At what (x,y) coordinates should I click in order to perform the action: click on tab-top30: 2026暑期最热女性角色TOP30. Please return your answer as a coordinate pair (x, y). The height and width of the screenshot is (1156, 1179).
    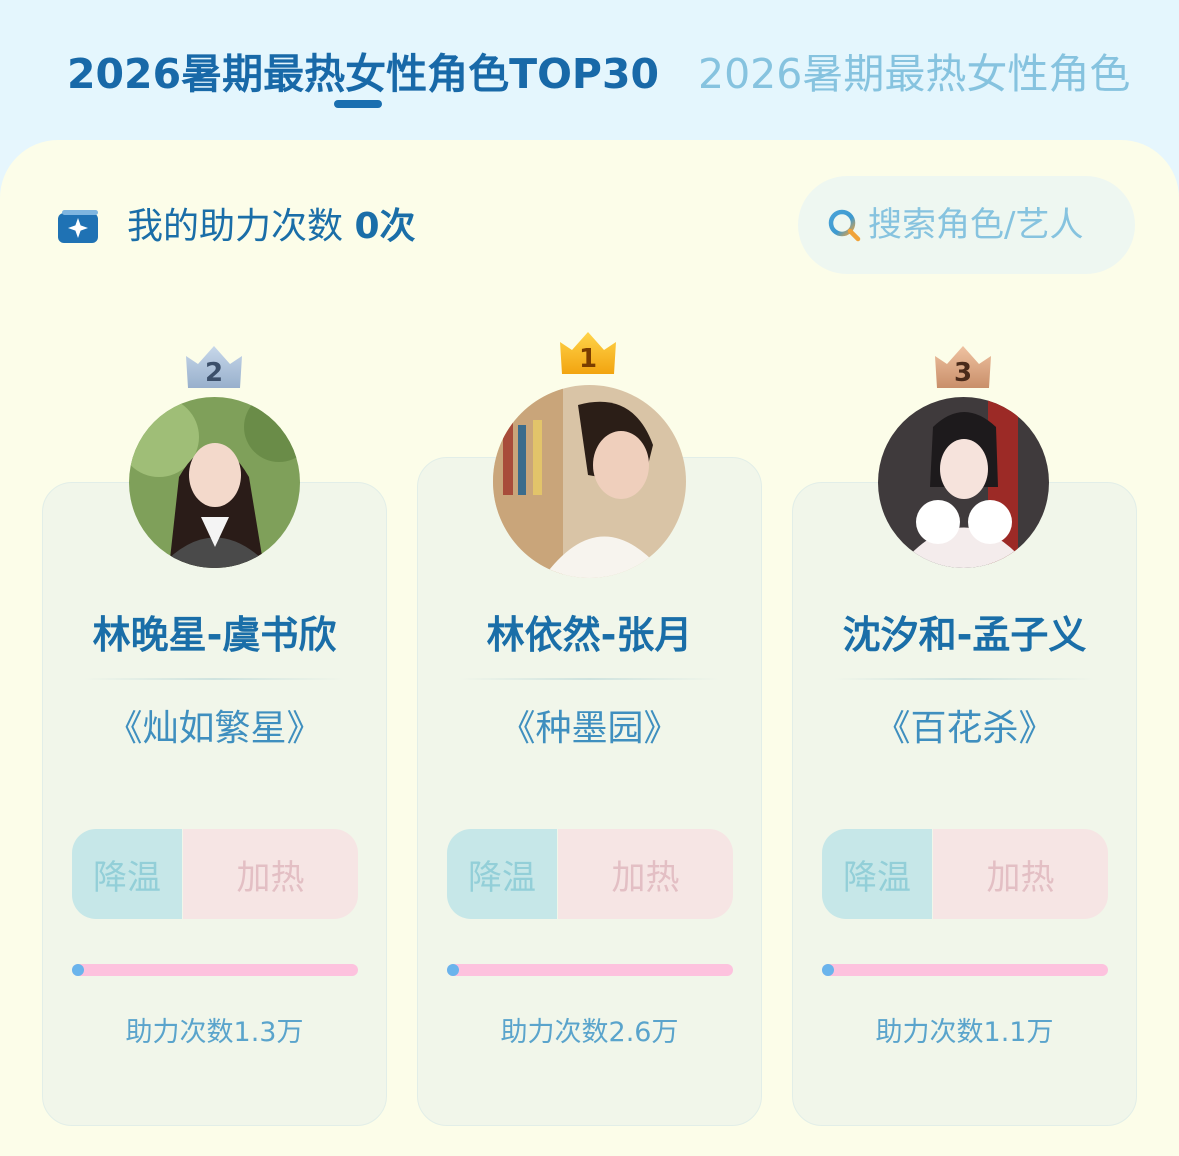
    Looking at the image, I should click on (363, 70).